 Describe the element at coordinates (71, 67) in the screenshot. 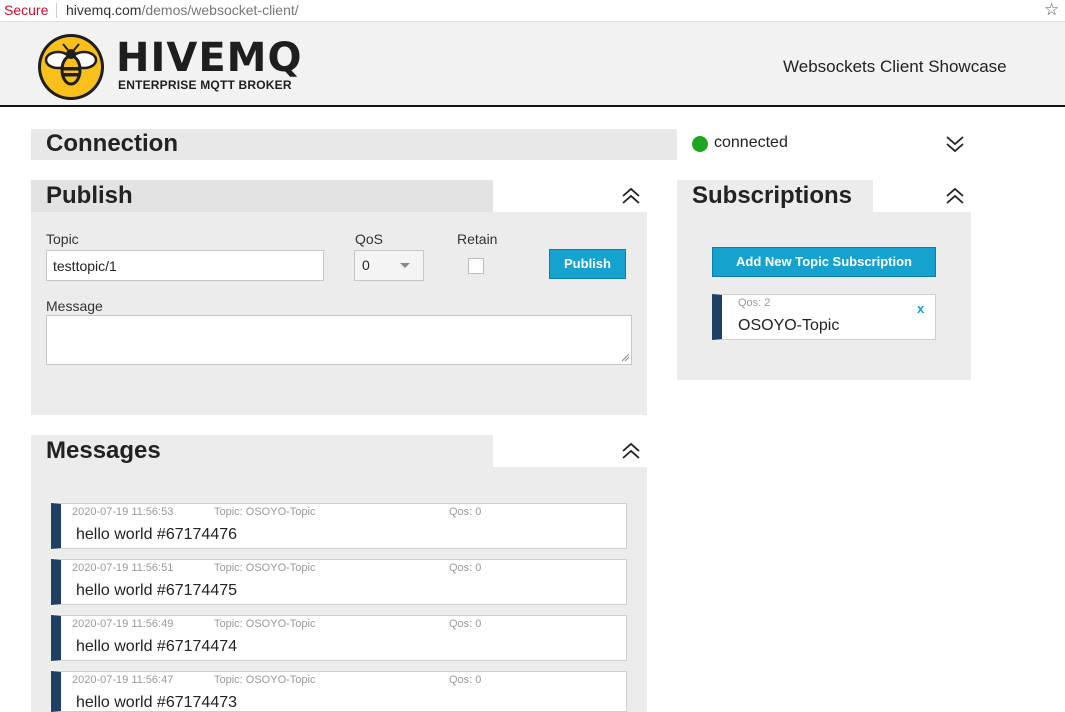

I see `bee-logo-icon` at that location.